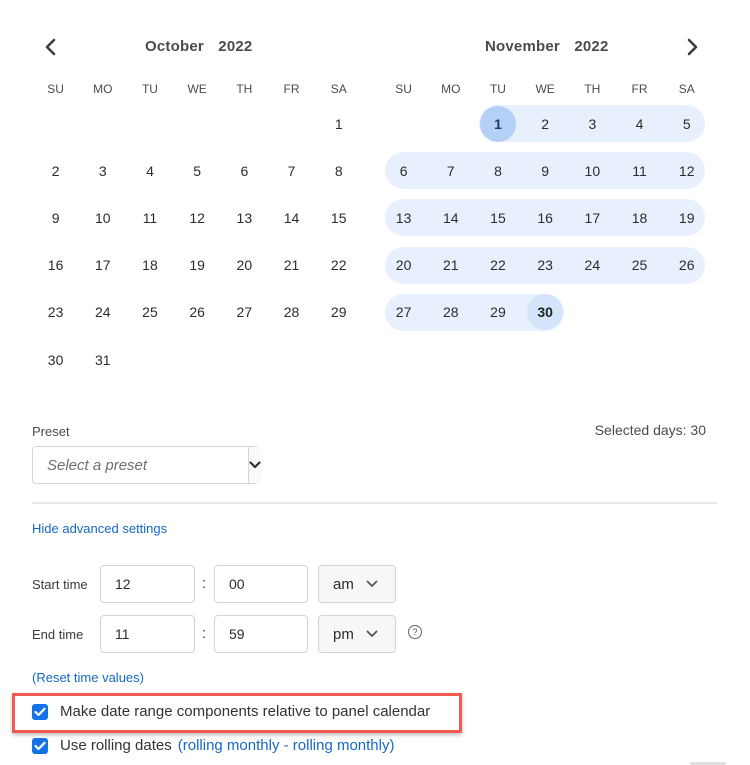 This screenshot has width=750, height=765. Describe the element at coordinates (197, 89) in the screenshot. I see `weekday-header-october: SU MO TU WE TH FR SA` at that location.